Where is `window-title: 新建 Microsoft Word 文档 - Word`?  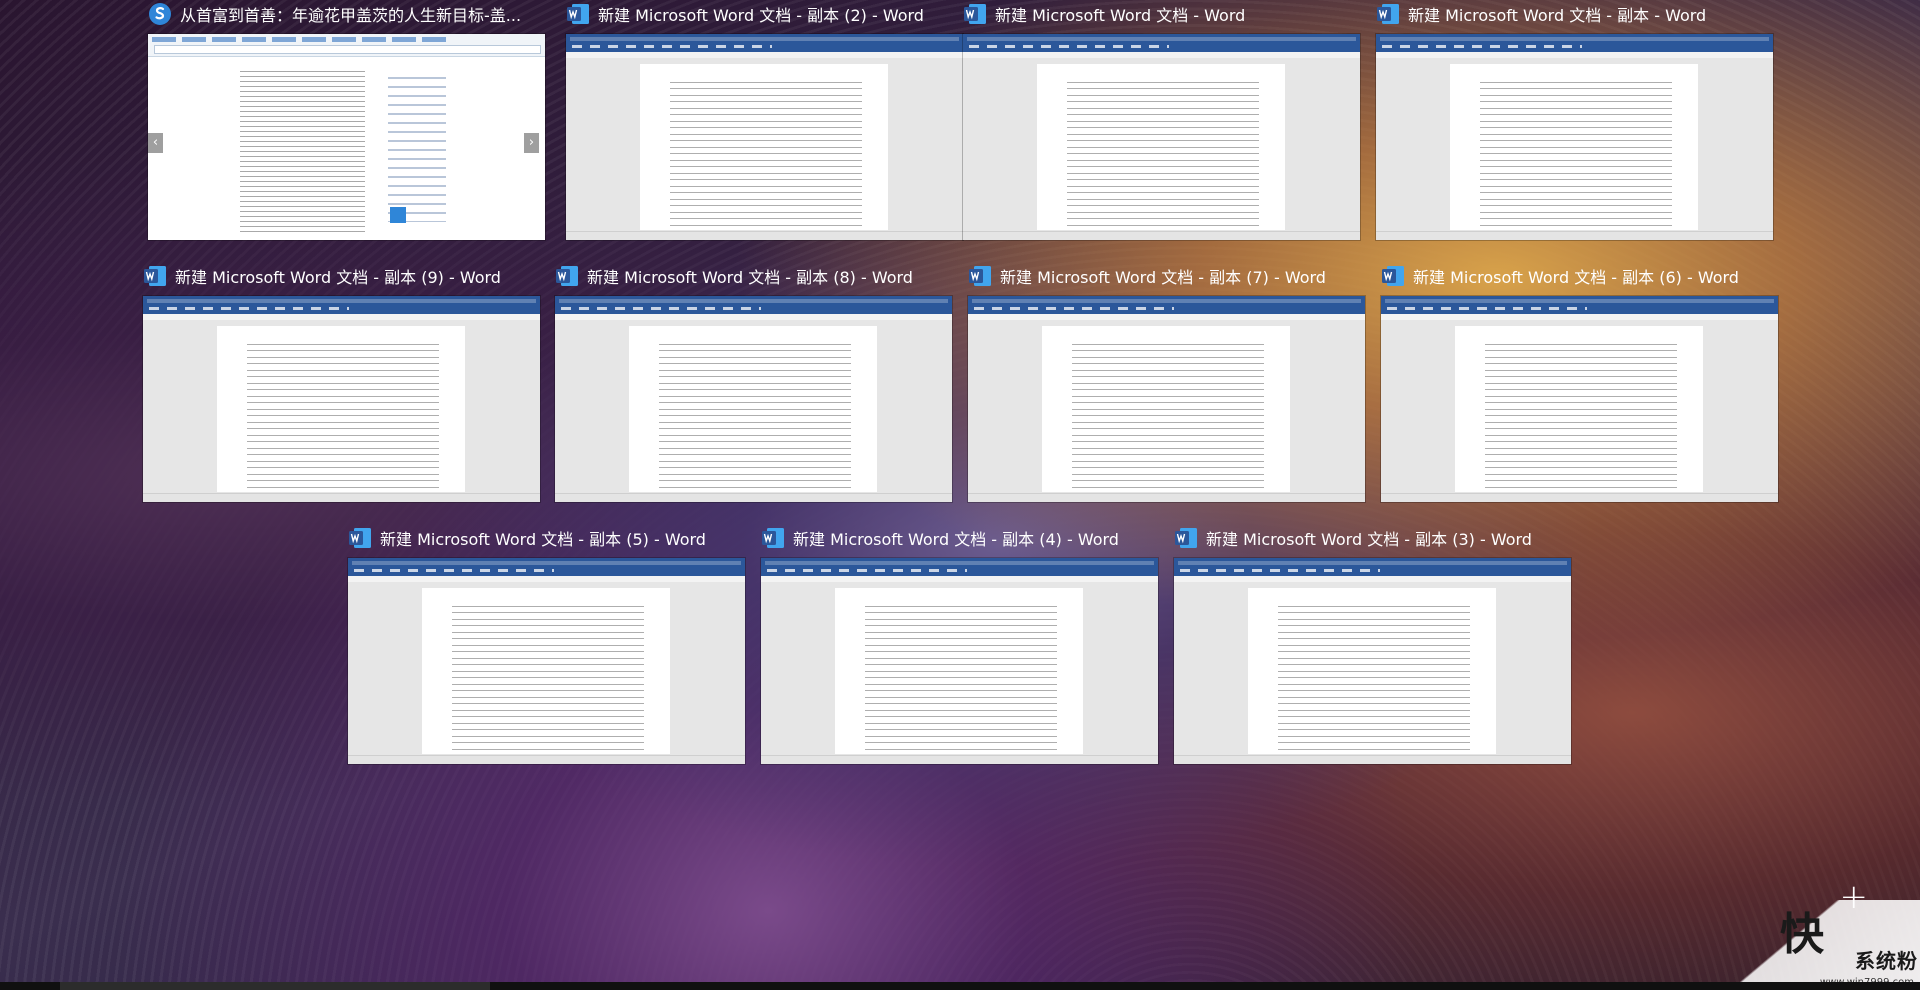 window-title: 新建 Microsoft Word 文档 - Word is located at coordinates (1120, 15).